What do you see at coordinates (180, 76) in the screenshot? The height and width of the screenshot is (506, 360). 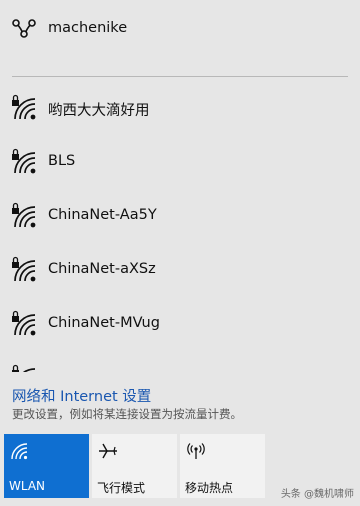 I see `divider` at bounding box center [180, 76].